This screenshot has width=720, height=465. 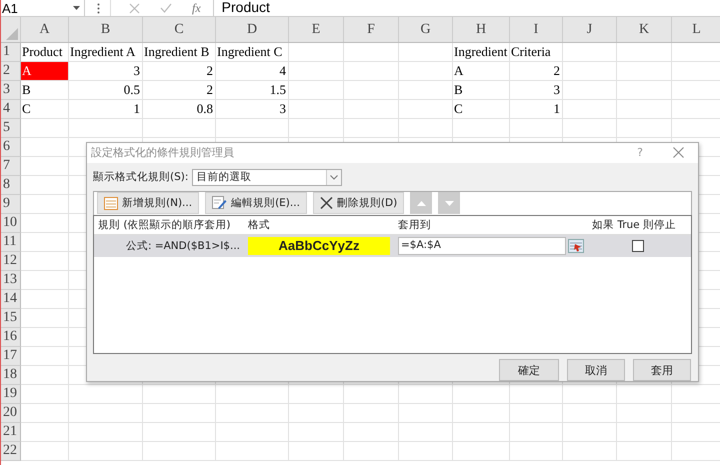 I want to click on check-icon, so click(x=166, y=8).